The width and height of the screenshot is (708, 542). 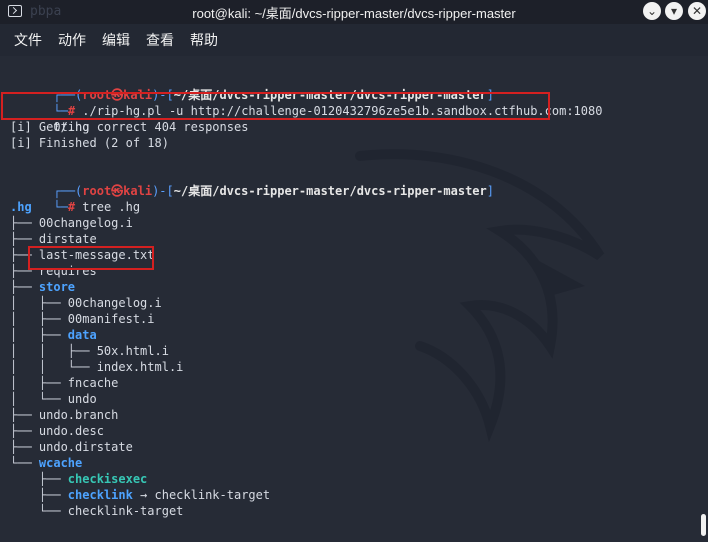 What do you see at coordinates (100, 495) in the screenshot?
I see `tree-file: checklink` at bounding box center [100, 495].